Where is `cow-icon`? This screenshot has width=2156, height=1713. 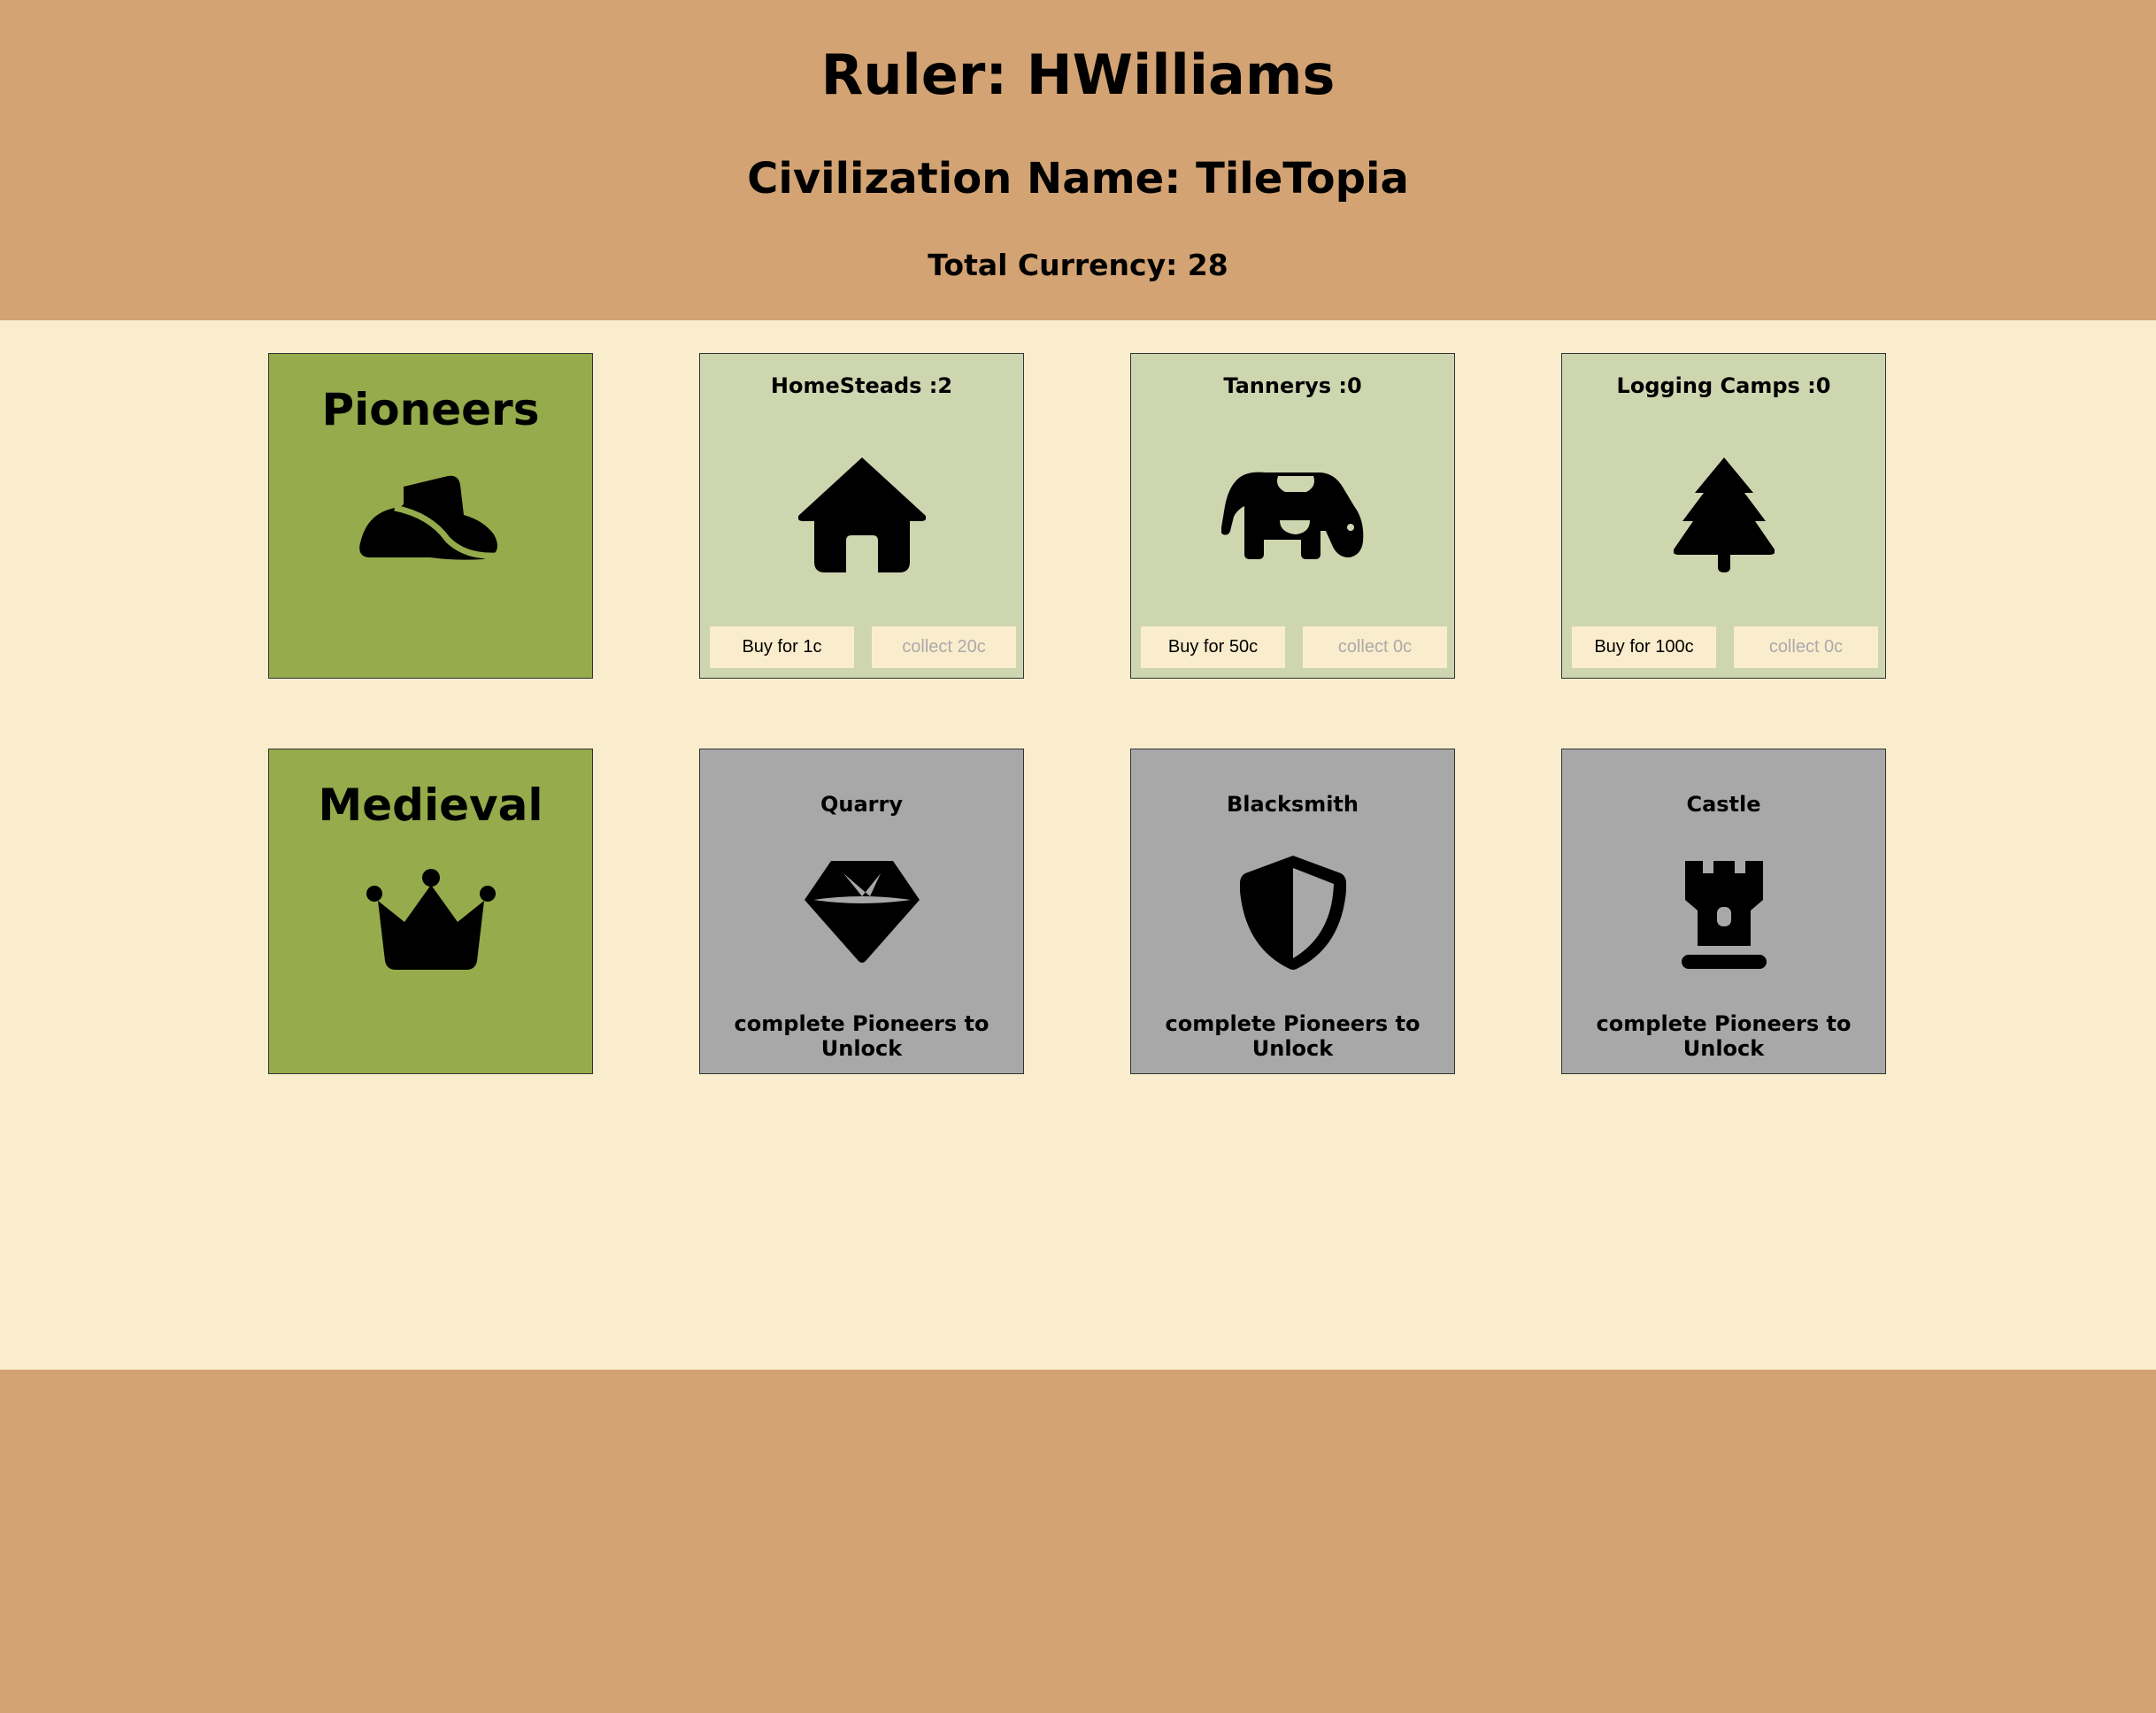
cow-icon is located at coordinates (1292, 517).